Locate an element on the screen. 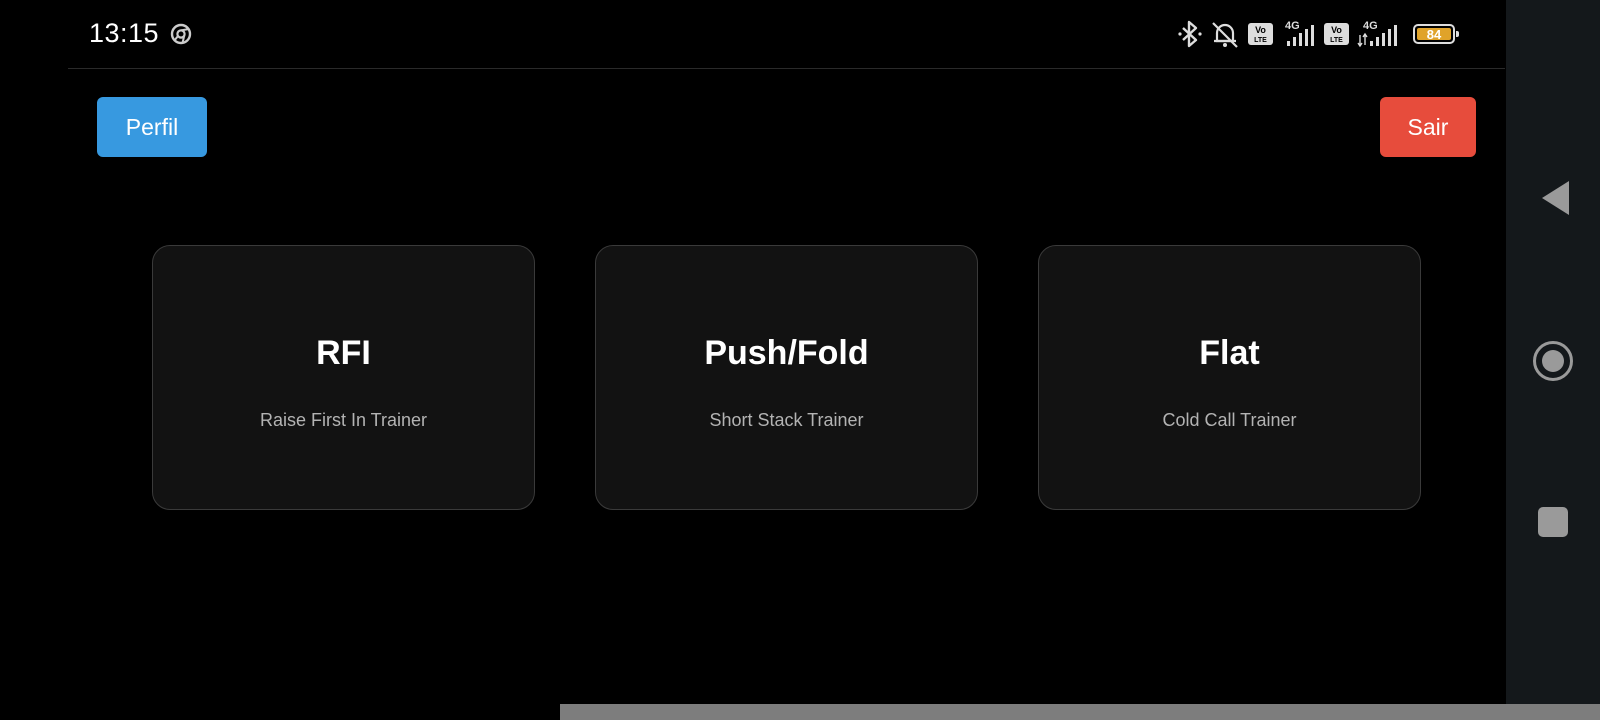 The image size is (1600, 720). signal-icon: 4G is located at coordinates (1299, 33).